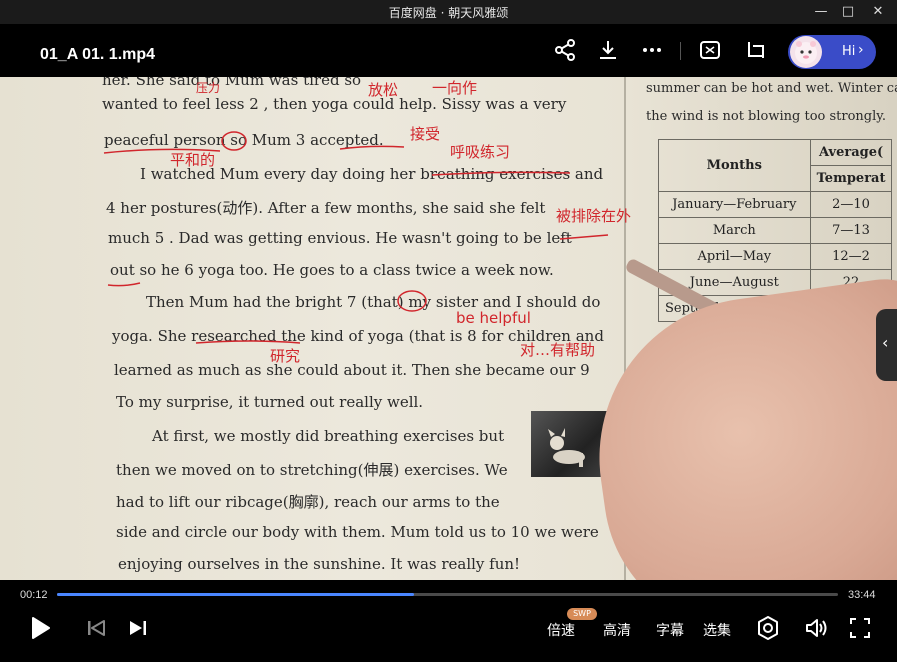 This screenshot has height=662, width=897. Describe the element at coordinates (851, 178) in the screenshot. I see `table-header-temperature: Temperat` at that location.